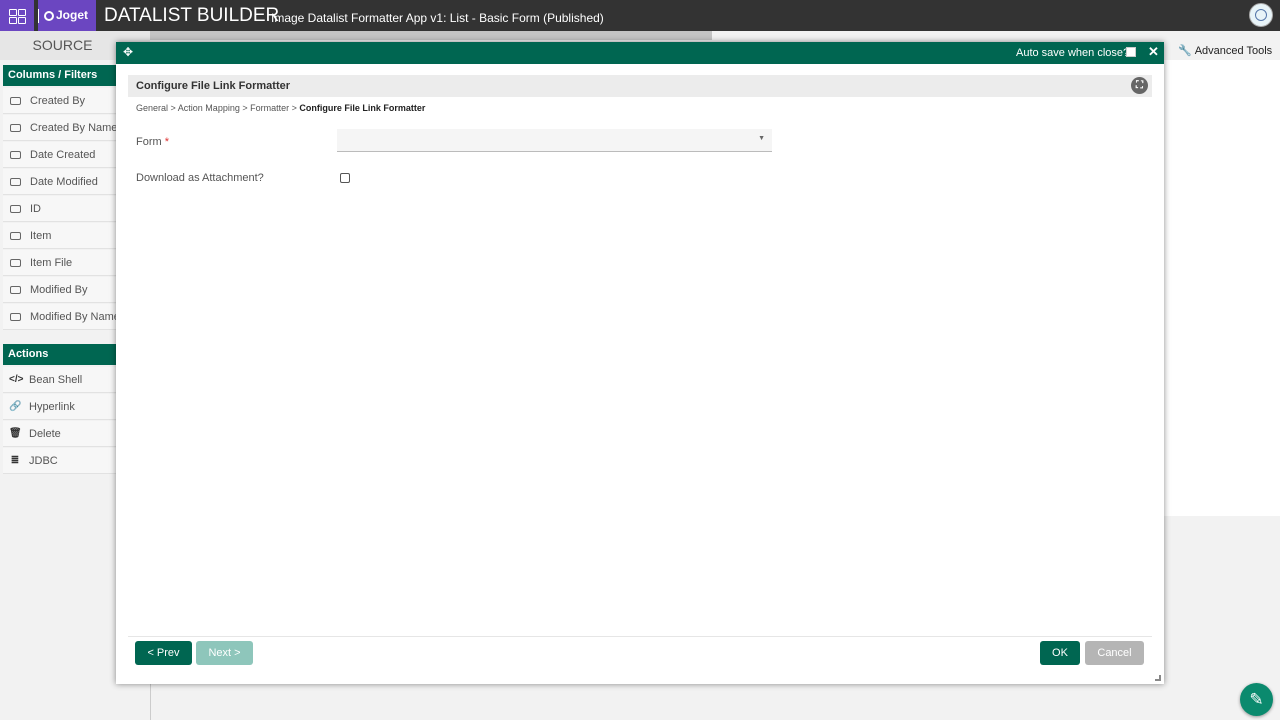  Describe the element at coordinates (51, 263) in the screenshot. I see `palette-item-label: Item File` at that location.